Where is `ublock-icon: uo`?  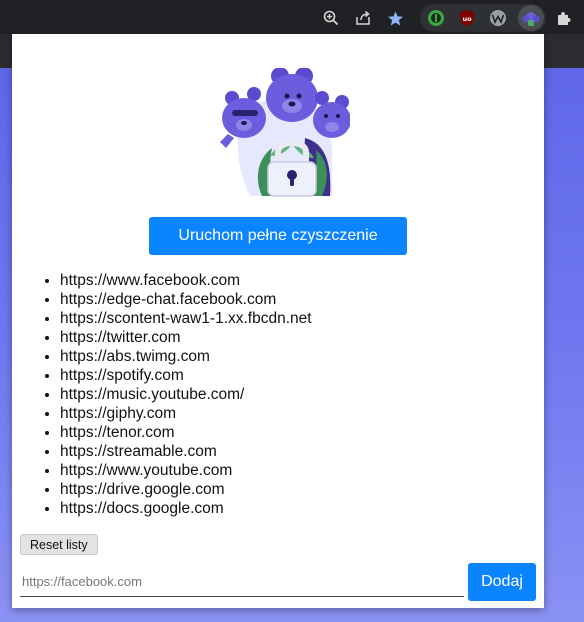
ublock-icon: uo is located at coordinates (467, 18).